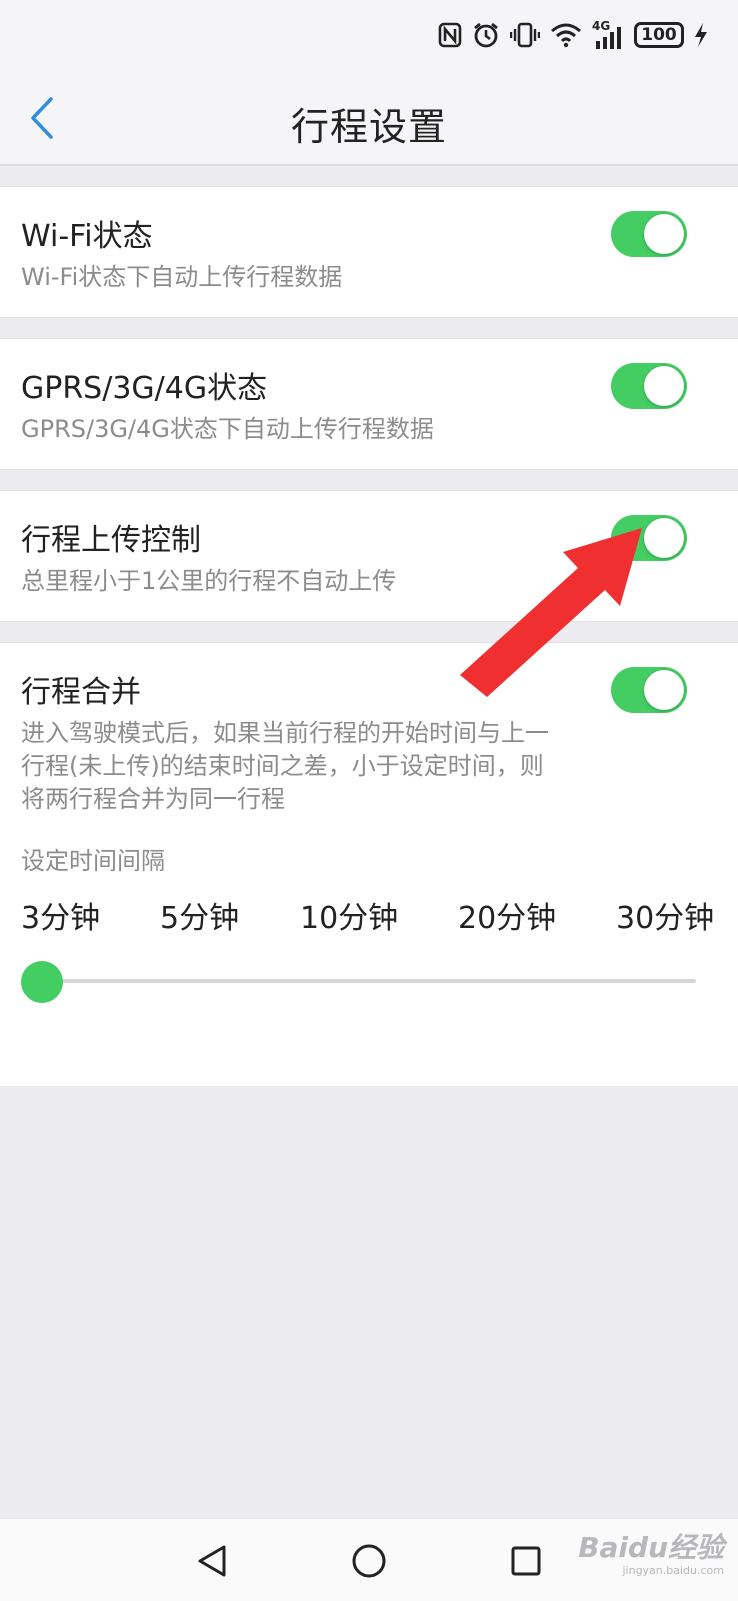  I want to click on home-circle-icon, so click(369, 1561).